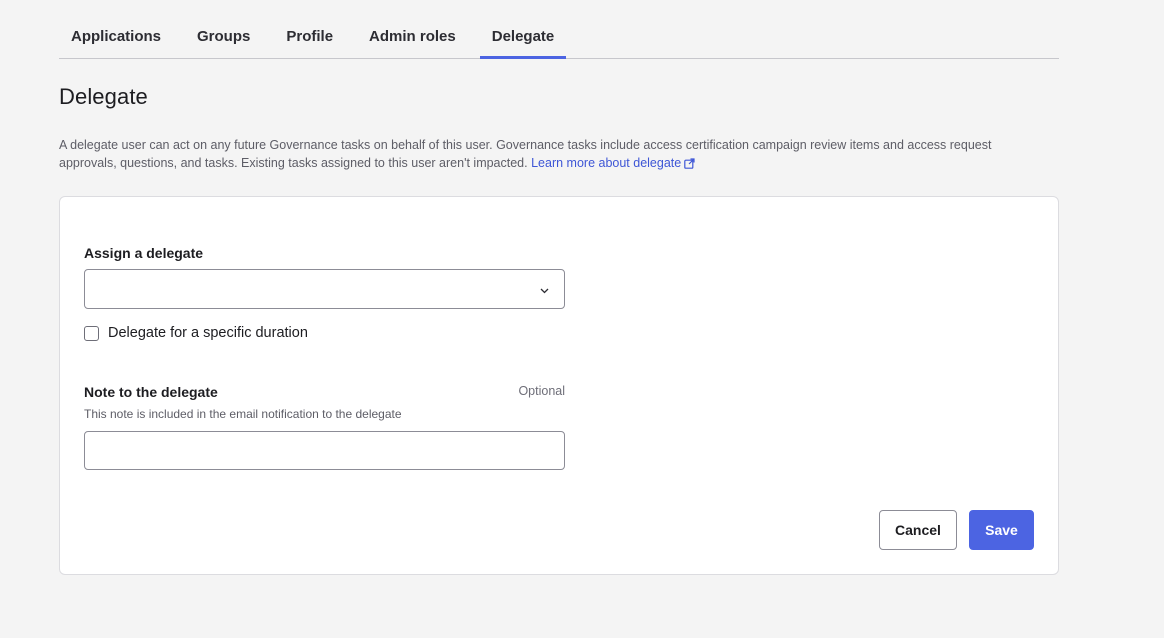 This screenshot has height=638, width=1164. What do you see at coordinates (324, 450) in the screenshot?
I see `note-input` at bounding box center [324, 450].